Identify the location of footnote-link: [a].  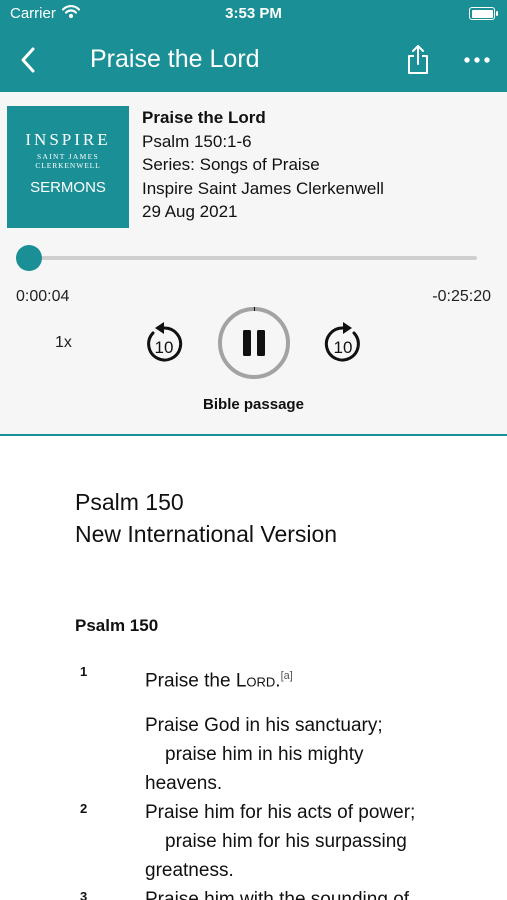
(287, 676).